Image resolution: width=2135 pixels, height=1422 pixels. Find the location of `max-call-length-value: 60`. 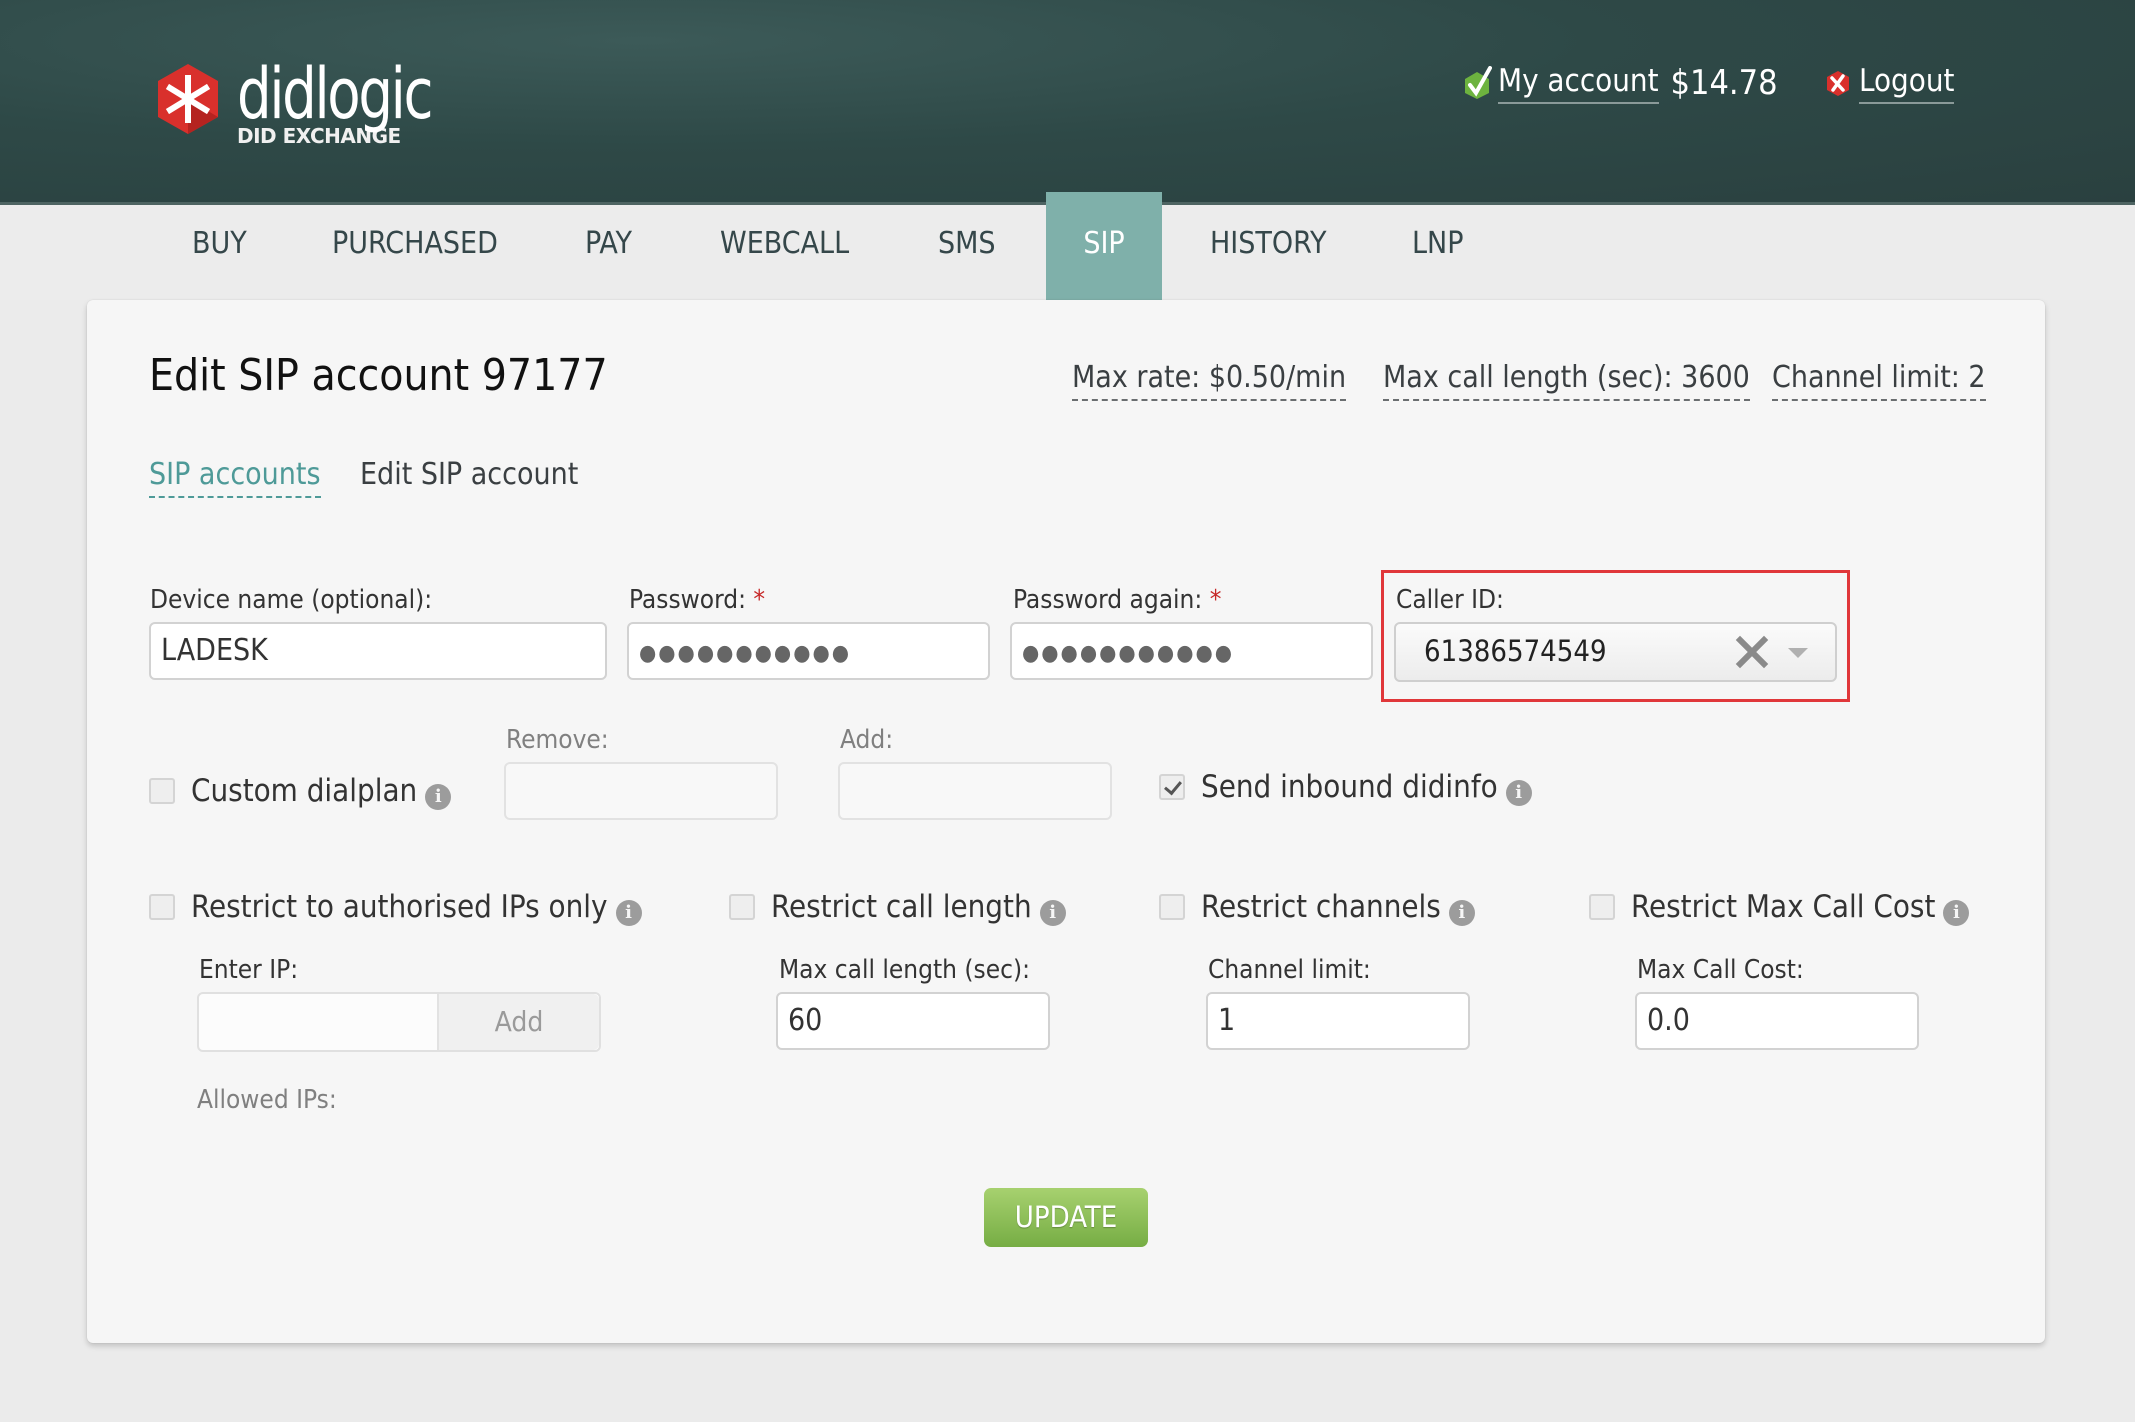

max-call-length-value: 60 is located at coordinates (805, 1020).